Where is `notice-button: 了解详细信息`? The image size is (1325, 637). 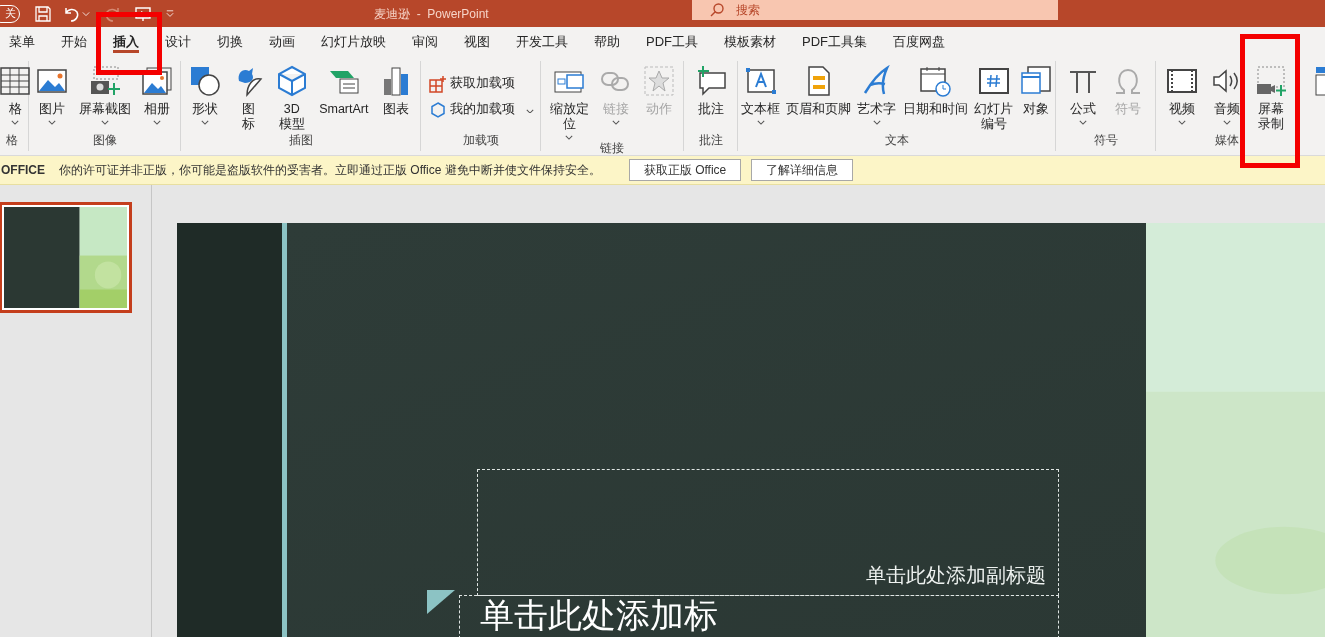 notice-button: 了解详细信息 is located at coordinates (802, 170).